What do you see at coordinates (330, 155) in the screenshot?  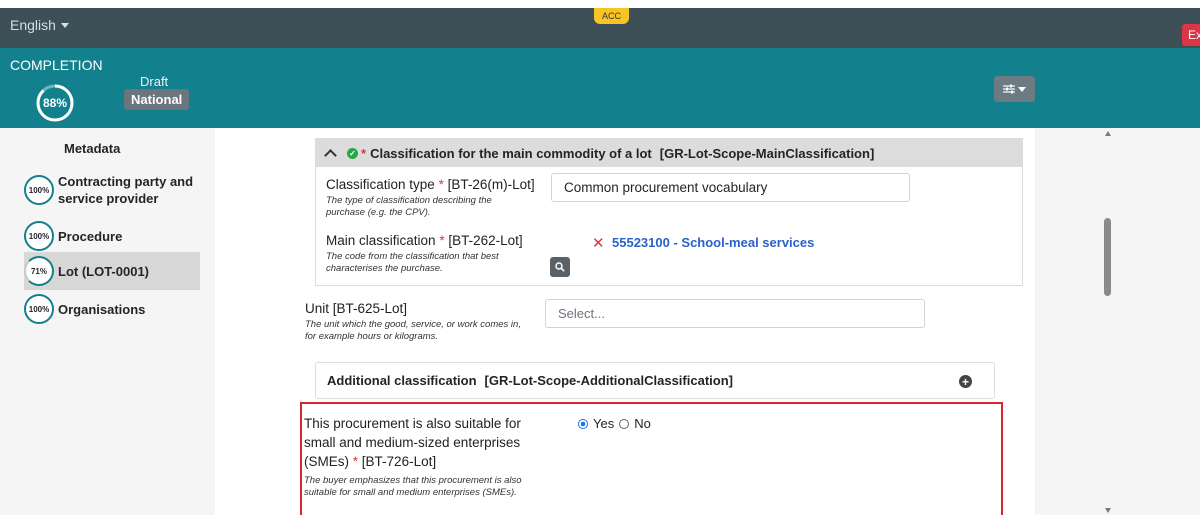 I see `chevron-up-icon` at bounding box center [330, 155].